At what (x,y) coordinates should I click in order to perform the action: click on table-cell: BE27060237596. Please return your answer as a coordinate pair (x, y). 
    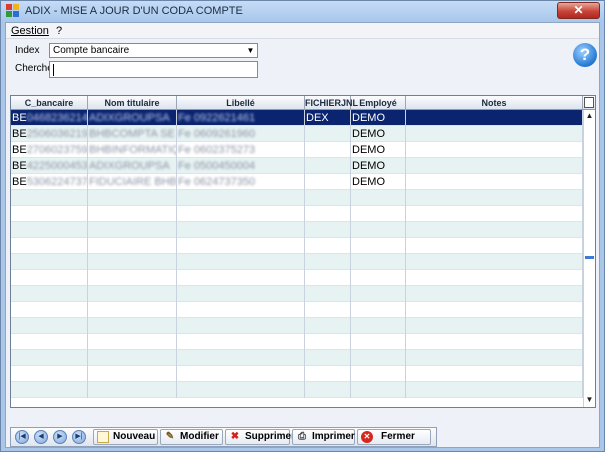
    Looking at the image, I should click on (49, 150).